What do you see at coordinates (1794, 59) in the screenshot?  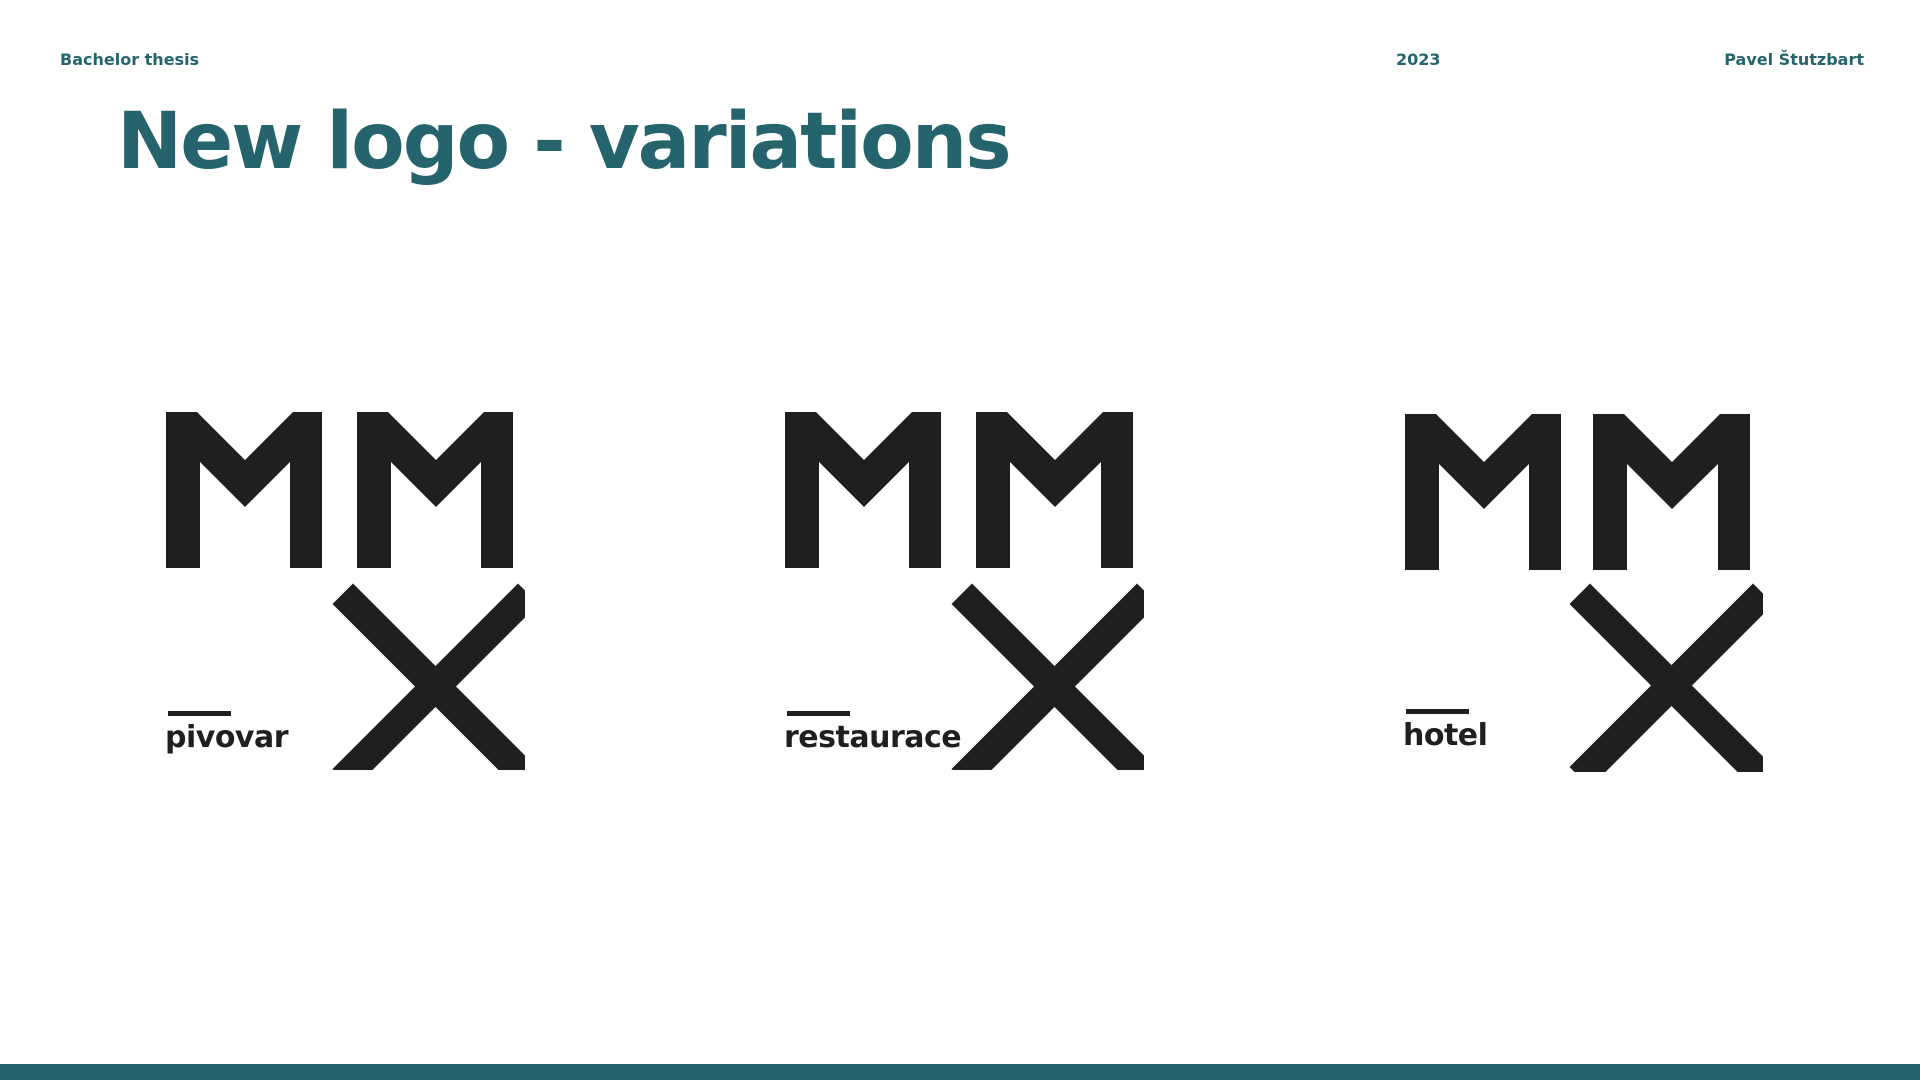 I see `header-author: Pavel Štutzbart` at bounding box center [1794, 59].